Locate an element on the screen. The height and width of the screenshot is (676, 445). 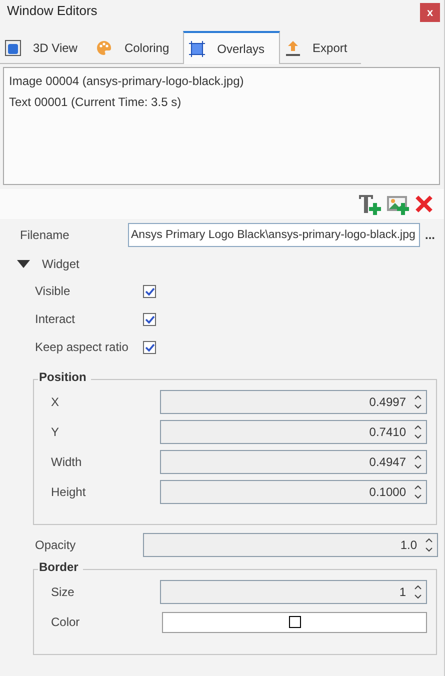
spin-field: 1.0 is located at coordinates (290, 545).